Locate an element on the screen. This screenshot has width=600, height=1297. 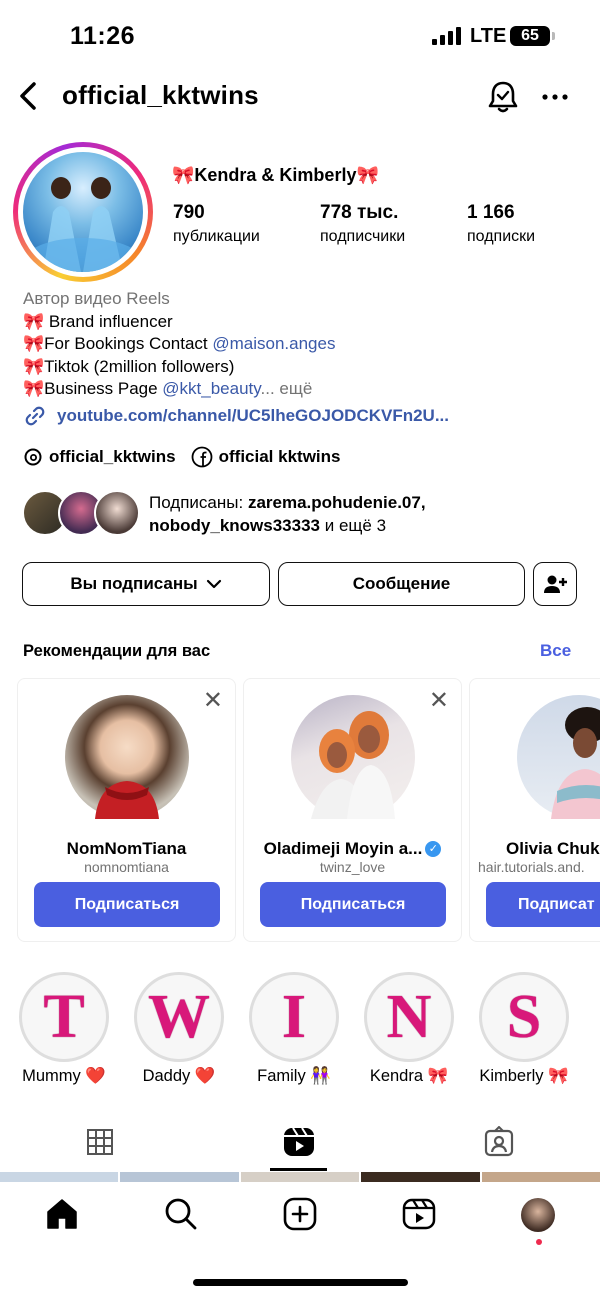
story-highlight: I Family 👭 is located at coordinates (294, 1029).